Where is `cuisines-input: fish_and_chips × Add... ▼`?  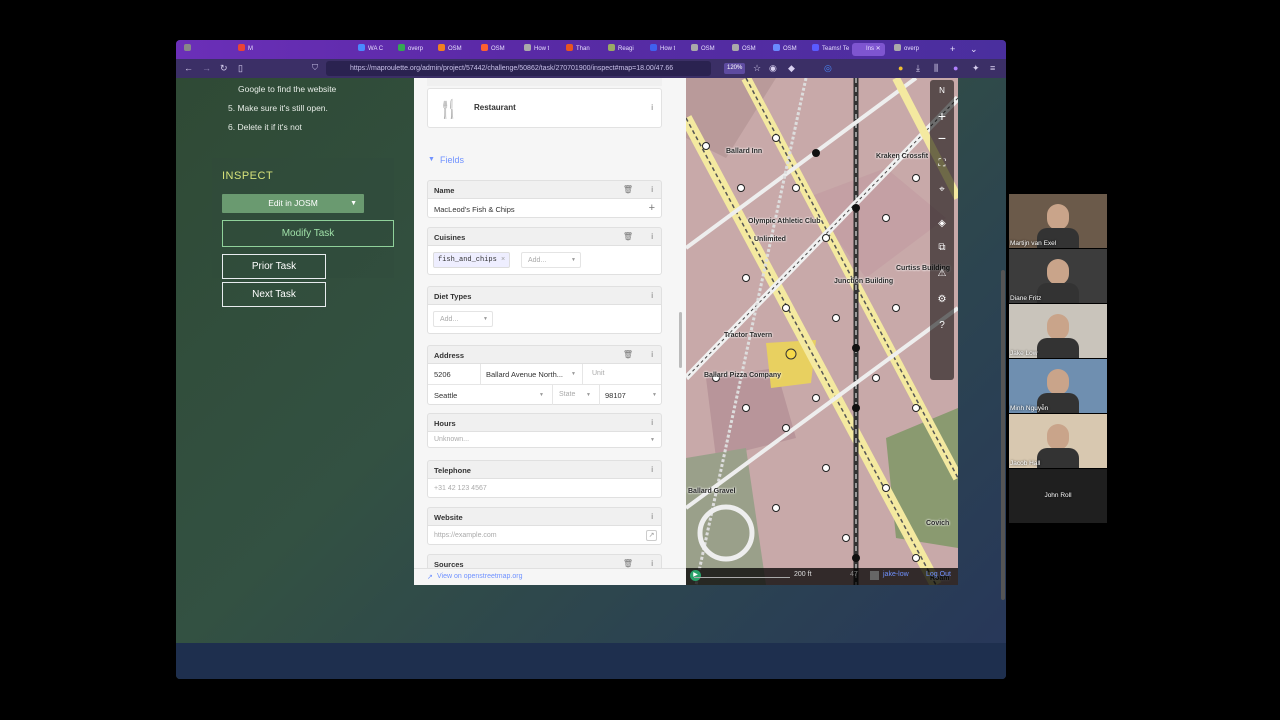
cuisines-input: fish_and_chips × Add... ▼ is located at coordinates (544, 260).